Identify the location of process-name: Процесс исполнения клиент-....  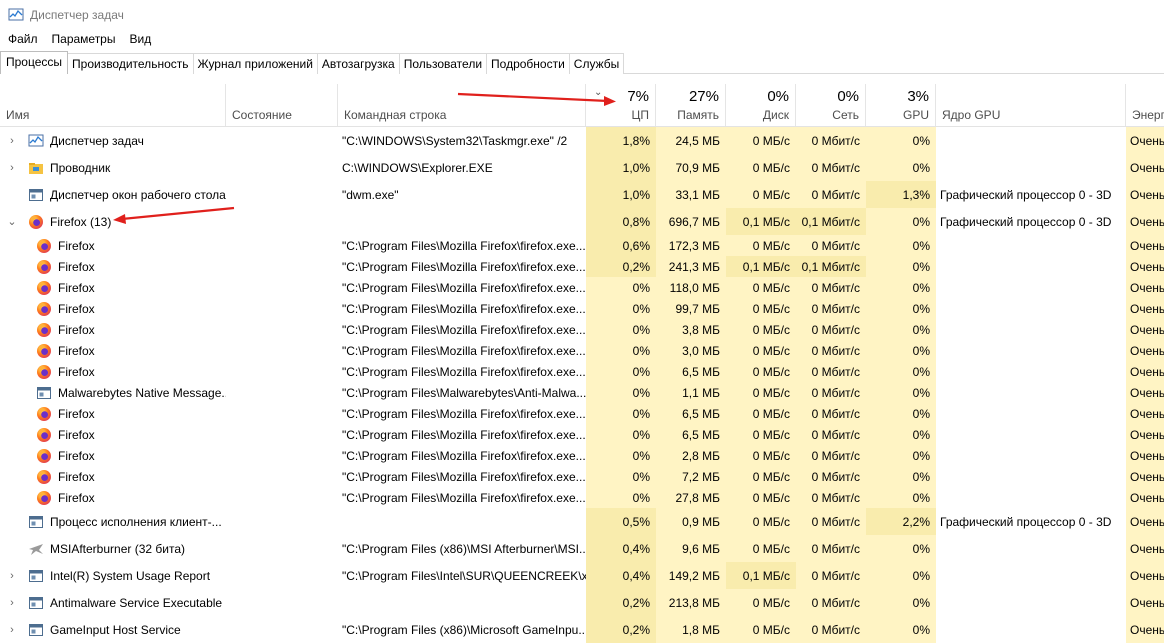
(136, 521).